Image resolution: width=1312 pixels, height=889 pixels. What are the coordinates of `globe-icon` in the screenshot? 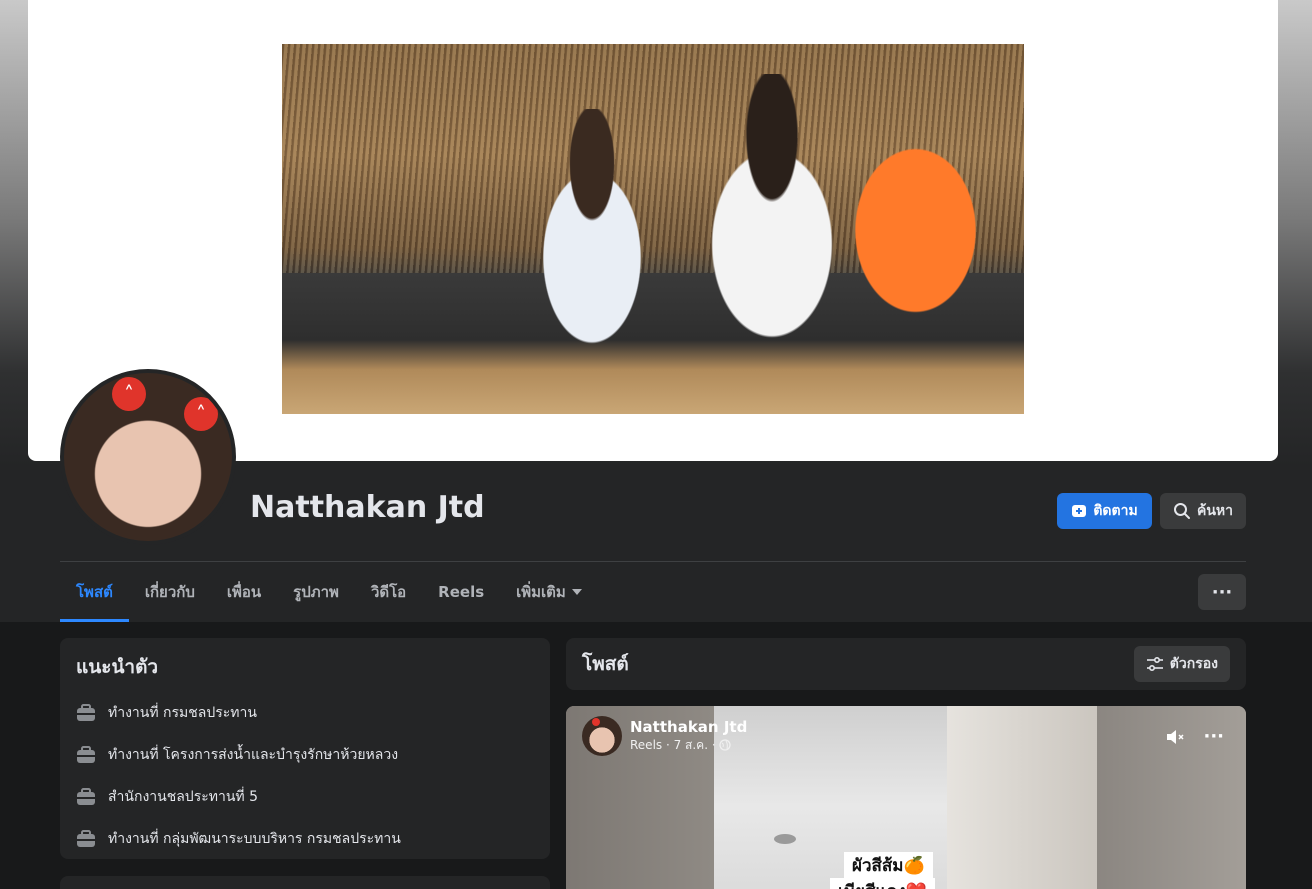 It's located at (725, 745).